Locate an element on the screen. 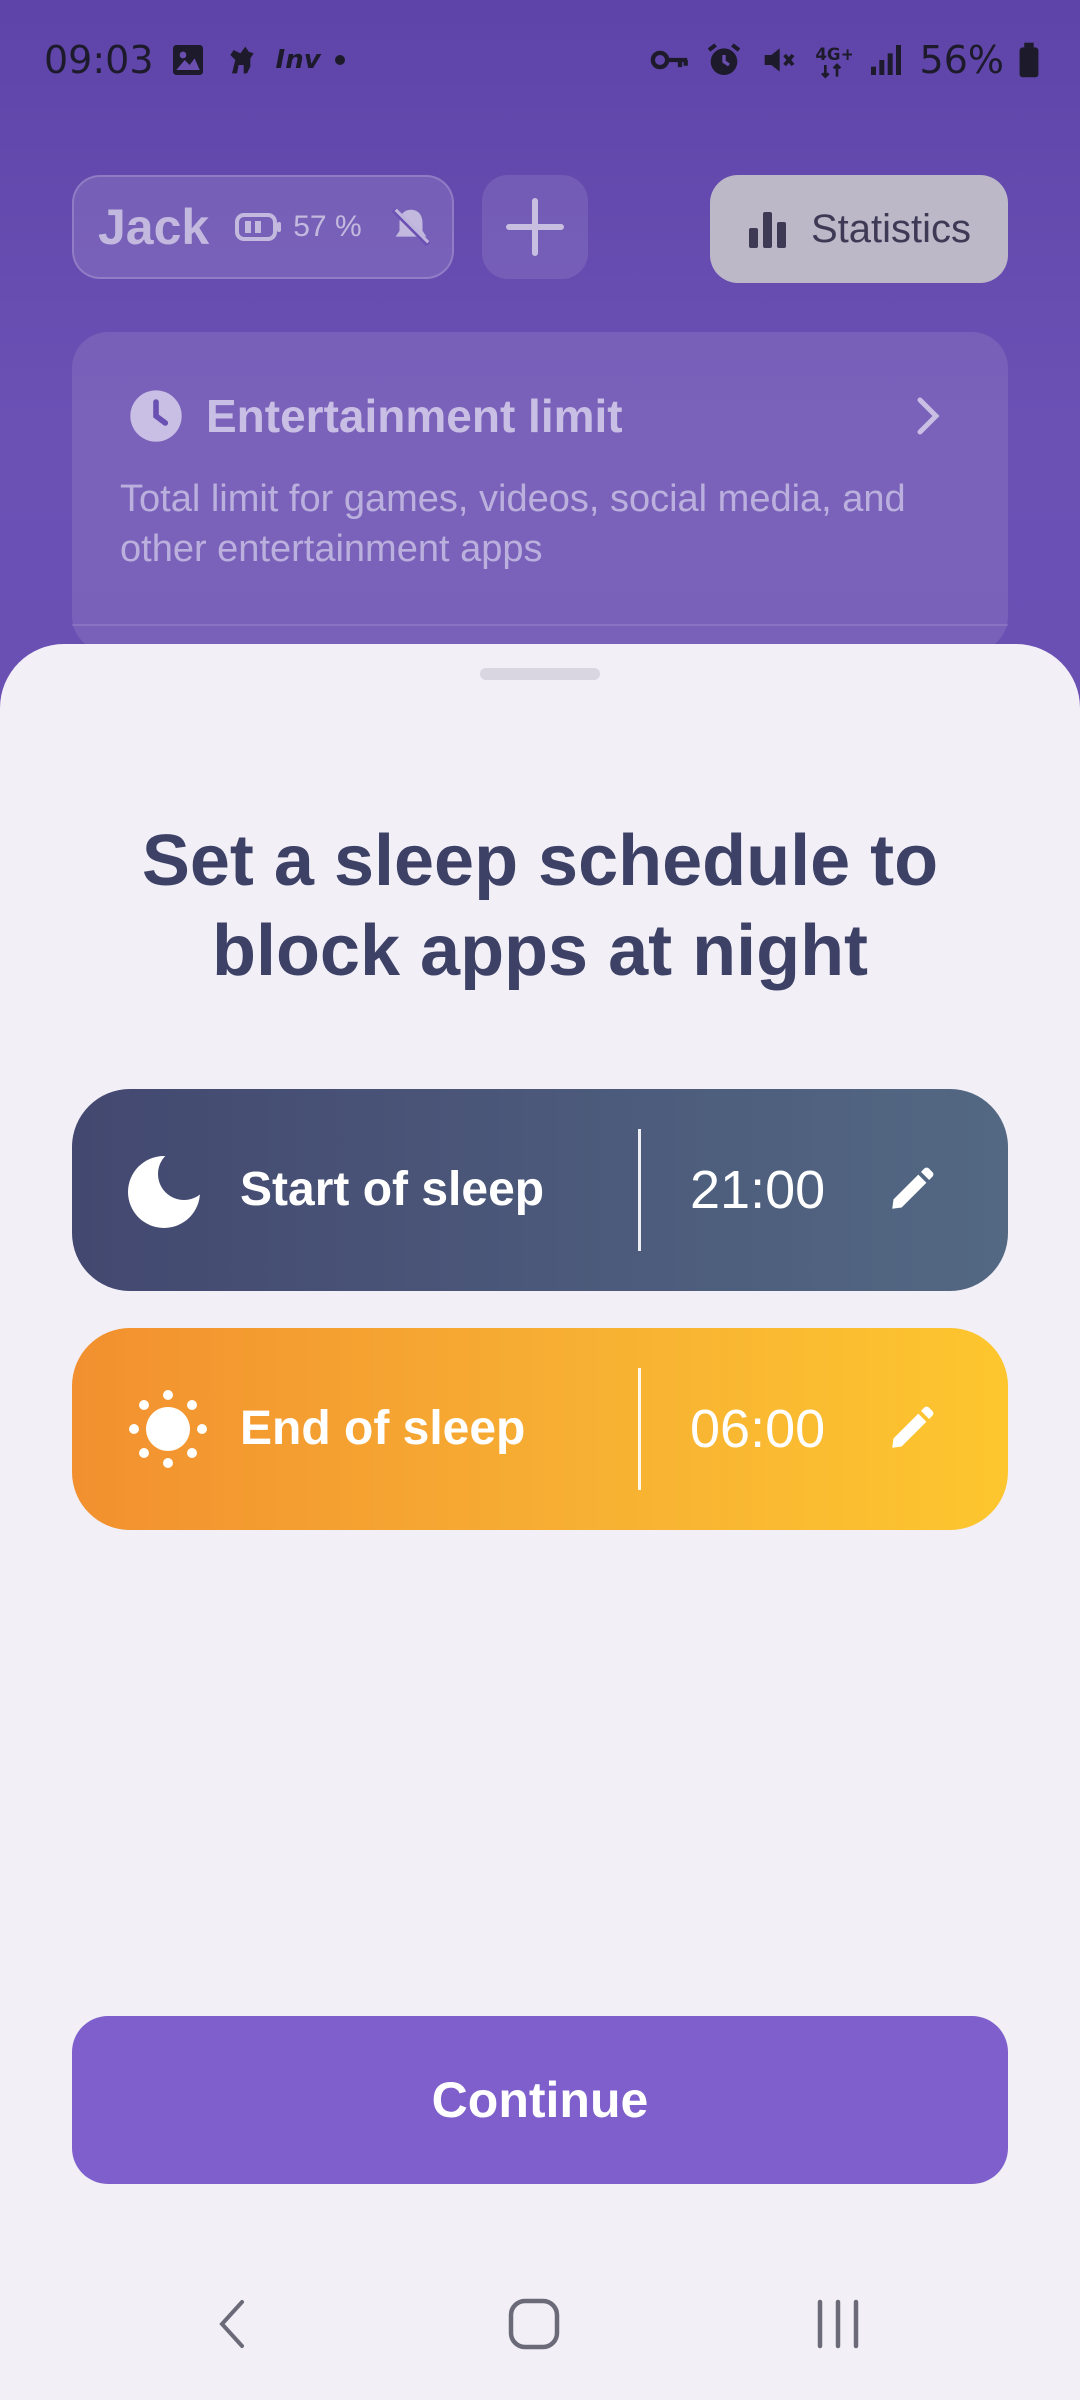  device-battery-icon is located at coordinates (258, 227).